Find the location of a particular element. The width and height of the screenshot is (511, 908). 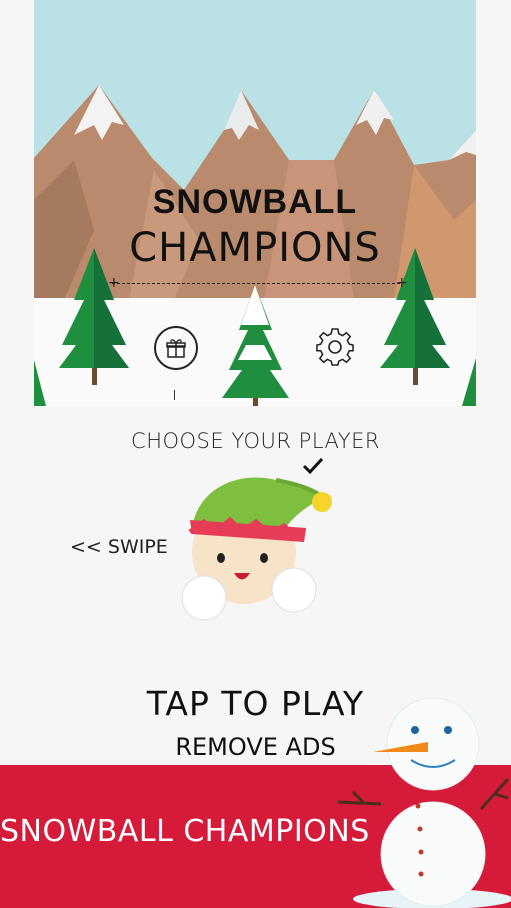

choose-player-label: CHOOSE YOUR PLAYER is located at coordinates (255, 441).